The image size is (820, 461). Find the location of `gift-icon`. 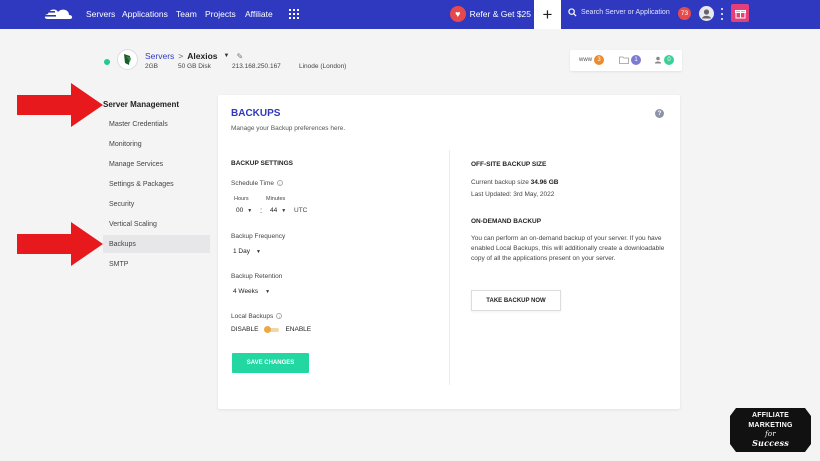

gift-icon is located at coordinates (740, 13).